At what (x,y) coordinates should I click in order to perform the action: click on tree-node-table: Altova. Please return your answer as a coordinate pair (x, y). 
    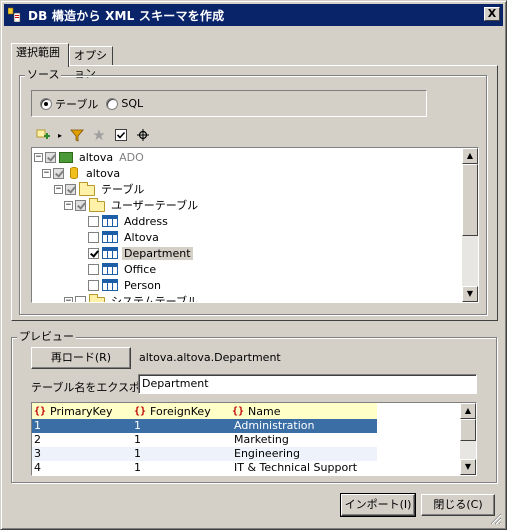
    Looking at the image, I should click on (124, 237).